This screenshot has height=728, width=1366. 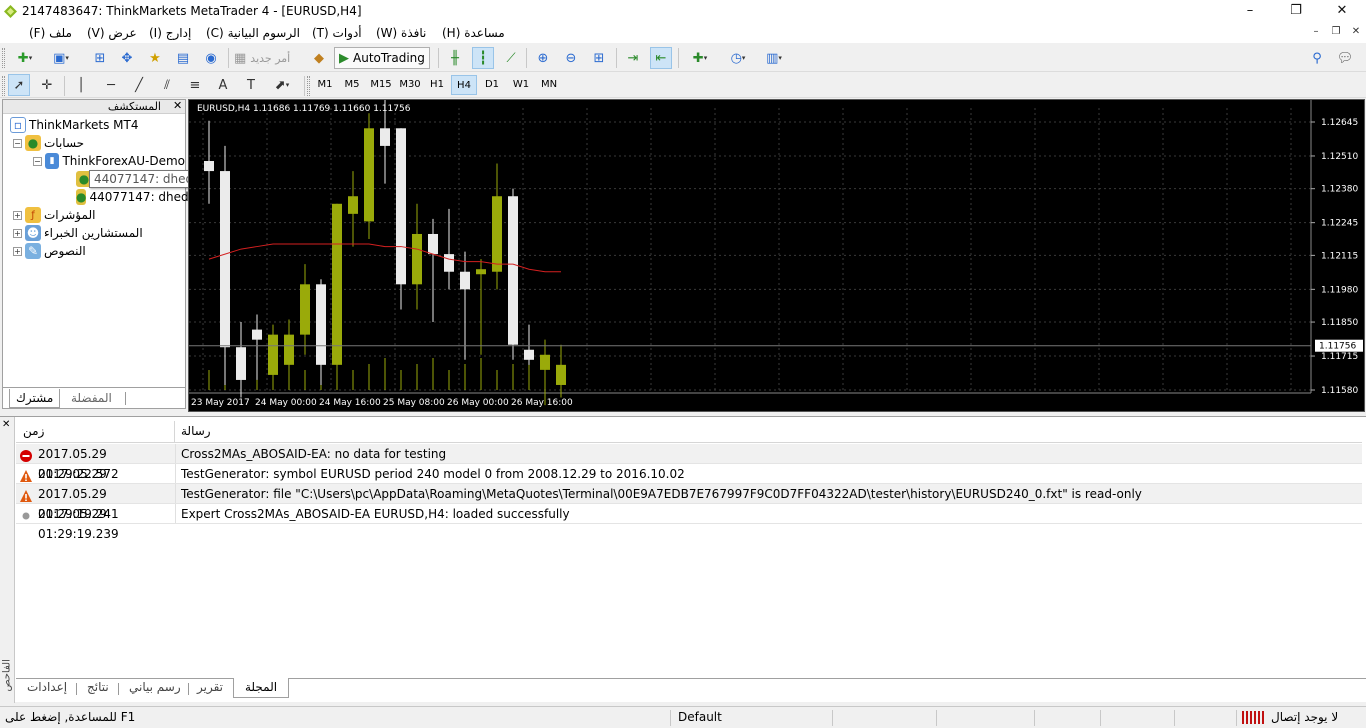 What do you see at coordinates (774, 58) in the screenshot?
I see `templates-button: ▥ ▾` at bounding box center [774, 58].